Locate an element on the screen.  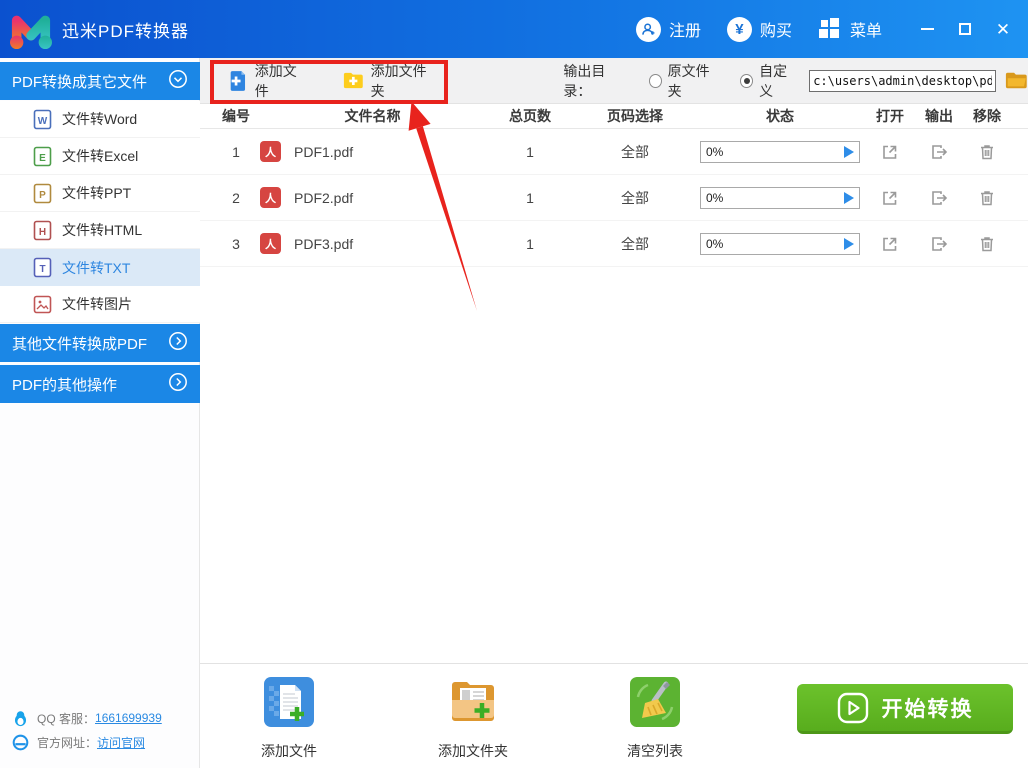
radio-original-label: 原文件夹 is located at coordinates (693, 81).